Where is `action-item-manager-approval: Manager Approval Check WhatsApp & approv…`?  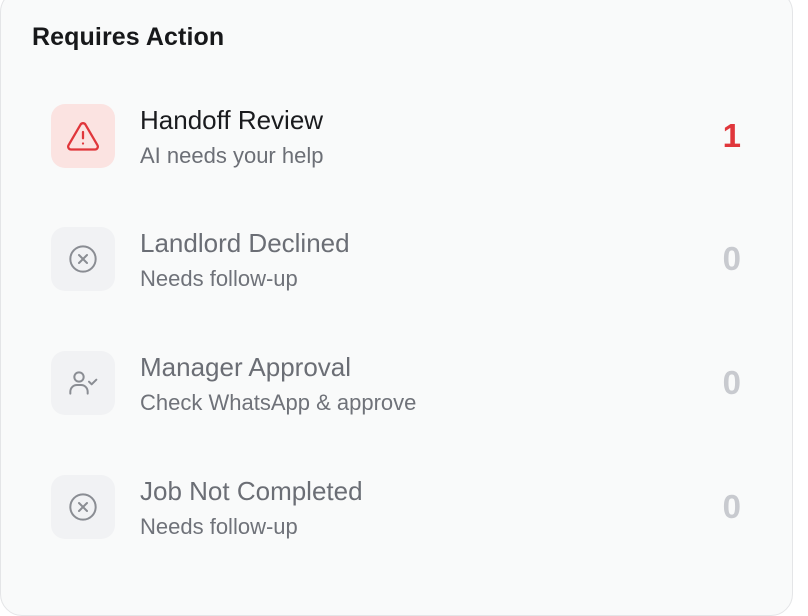 action-item-manager-approval: Manager Approval Check WhatsApp & approv… is located at coordinates (405, 384).